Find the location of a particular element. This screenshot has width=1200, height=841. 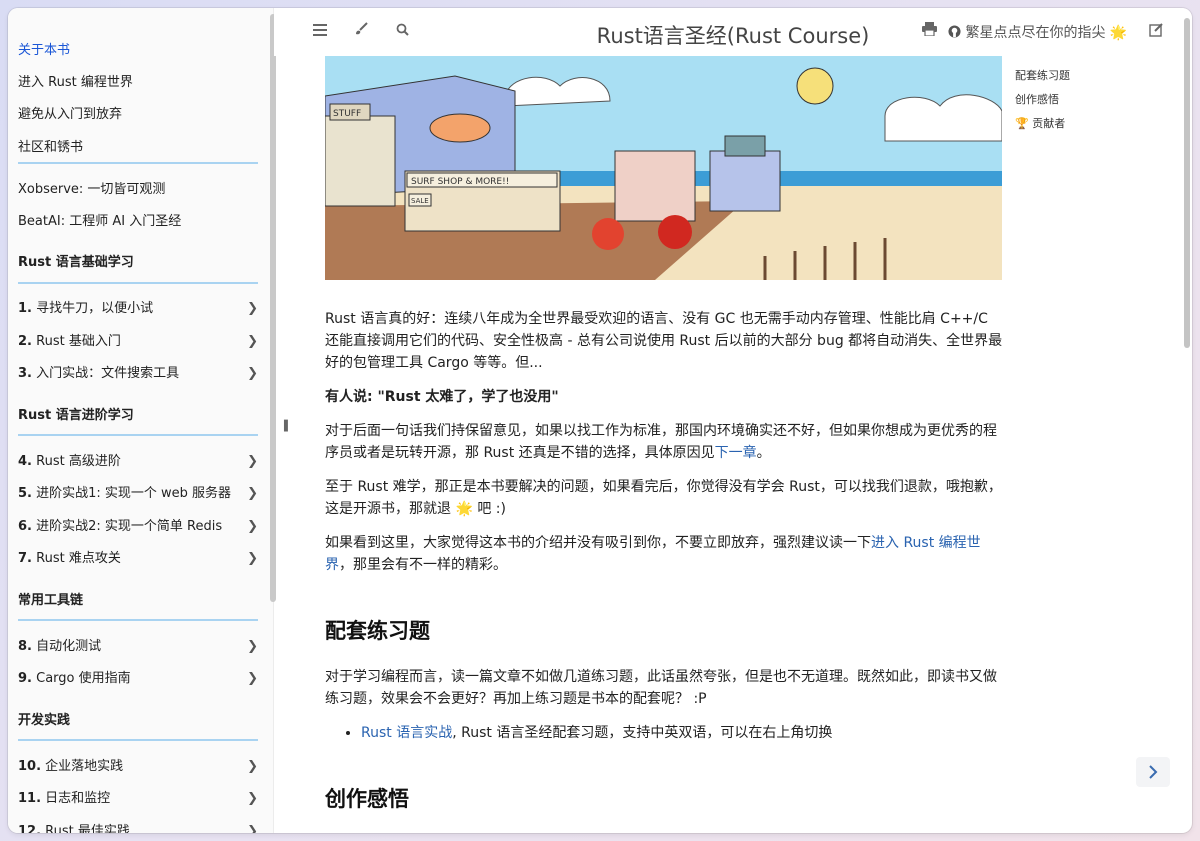

menu-bar: Rust语言圣经(Rust Course) 繁星点点尽在你的指尖 🌟 is located at coordinates (733, 32).